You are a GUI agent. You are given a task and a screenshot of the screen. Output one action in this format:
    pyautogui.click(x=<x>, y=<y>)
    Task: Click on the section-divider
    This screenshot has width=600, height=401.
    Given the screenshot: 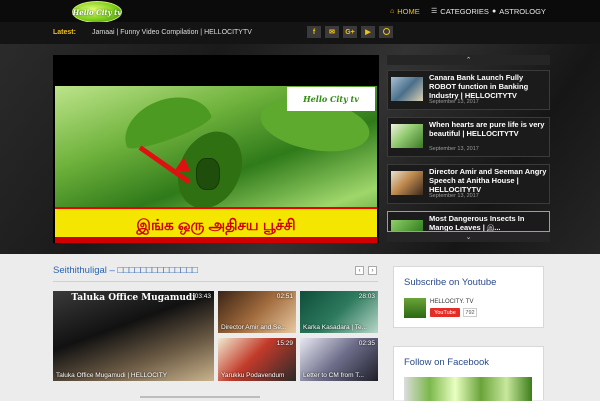 What is the action you would take?
    pyautogui.click(x=215, y=281)
    